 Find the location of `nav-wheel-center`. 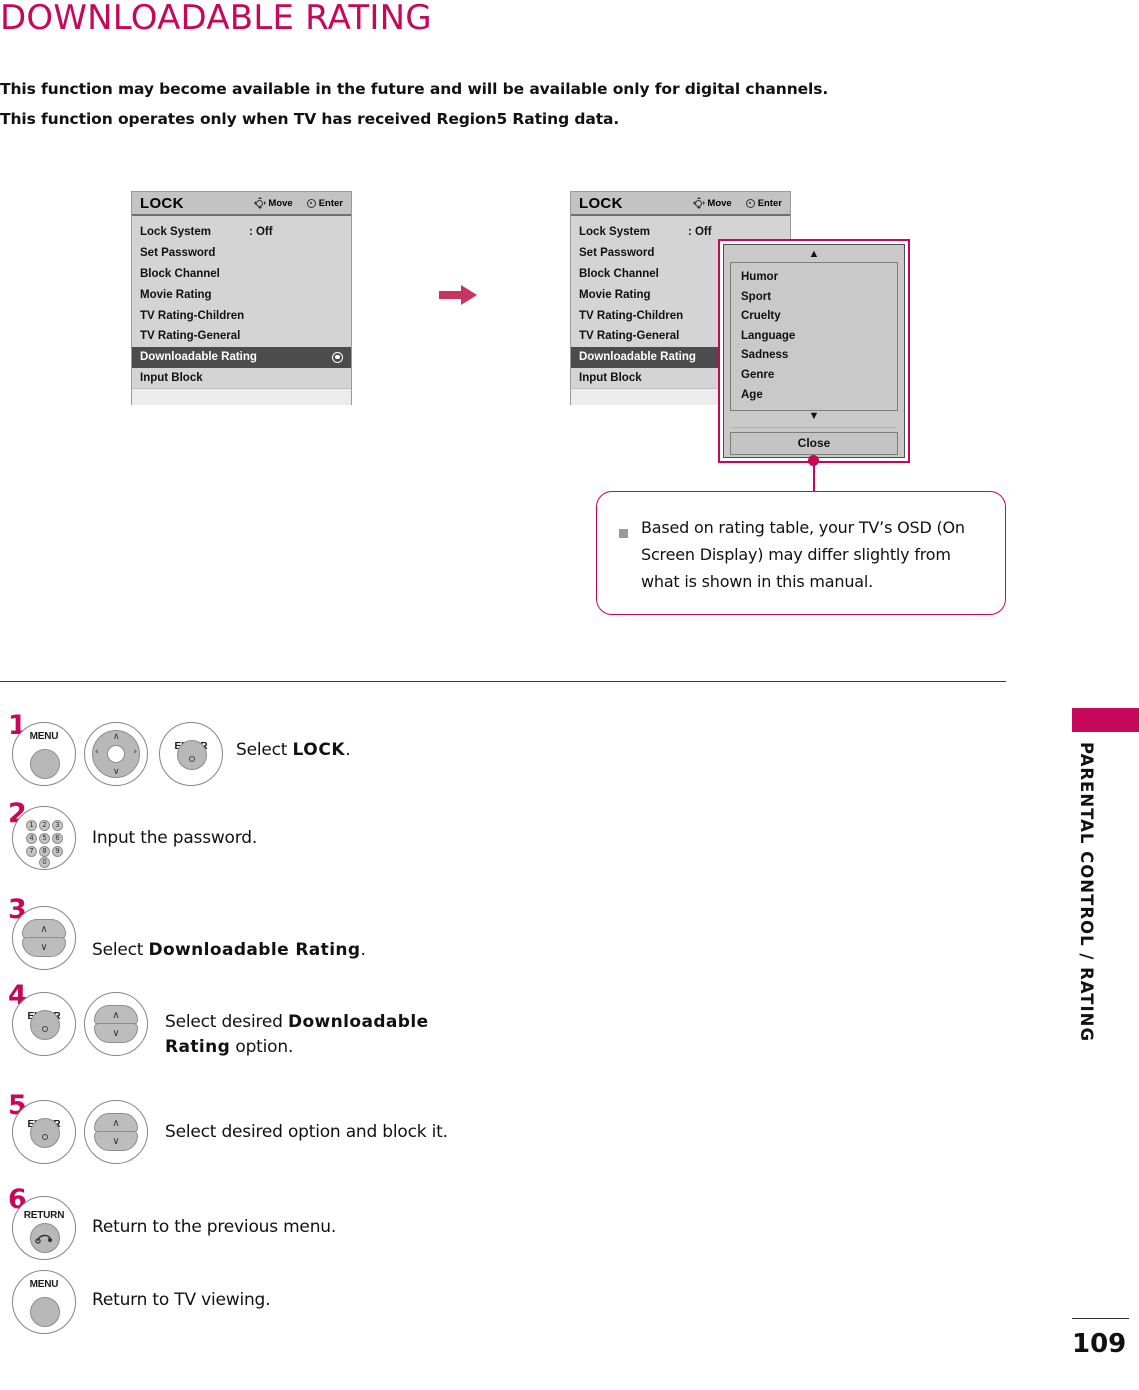

nav-wheel-center is located at coordinates (116, 754).